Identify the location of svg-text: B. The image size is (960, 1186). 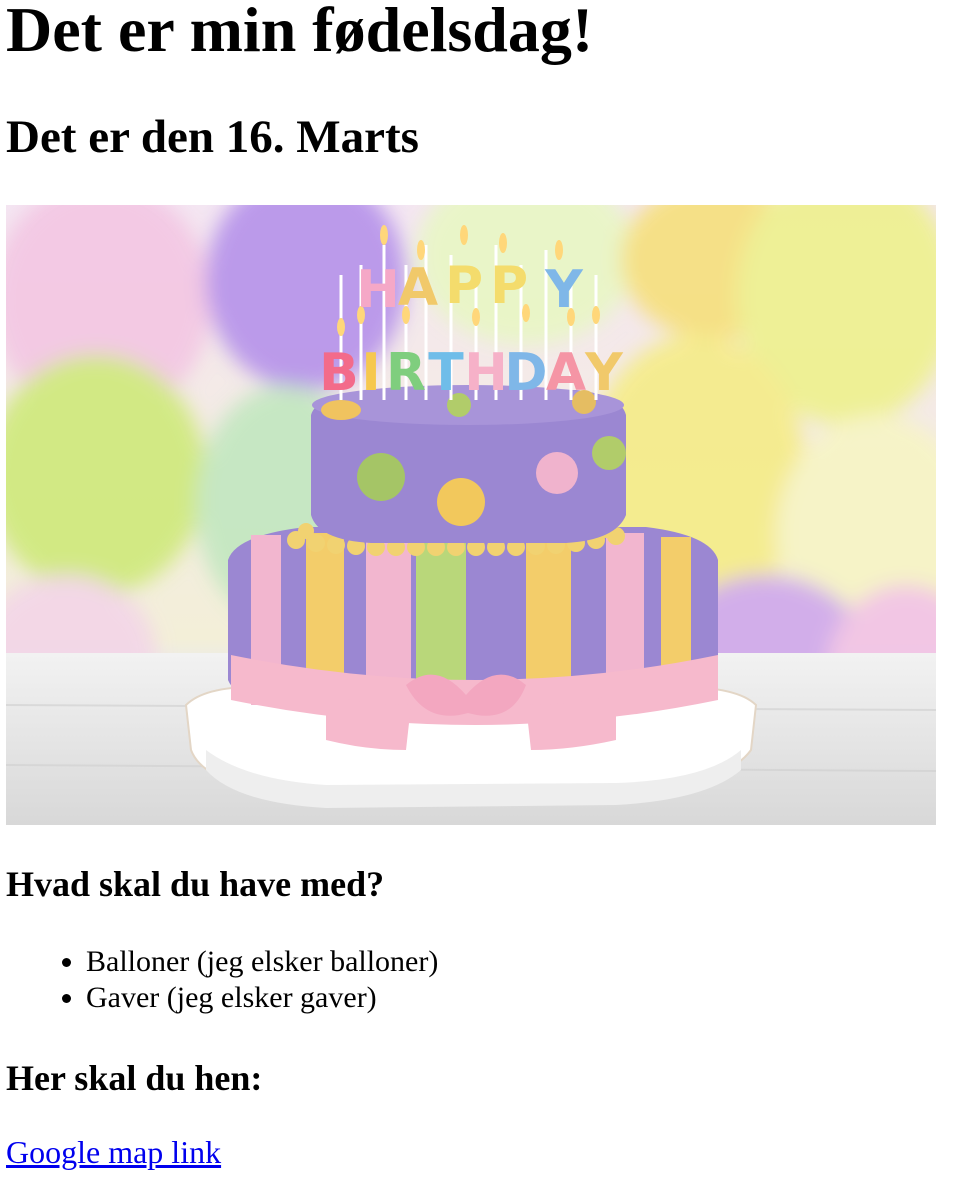
(339, 373).